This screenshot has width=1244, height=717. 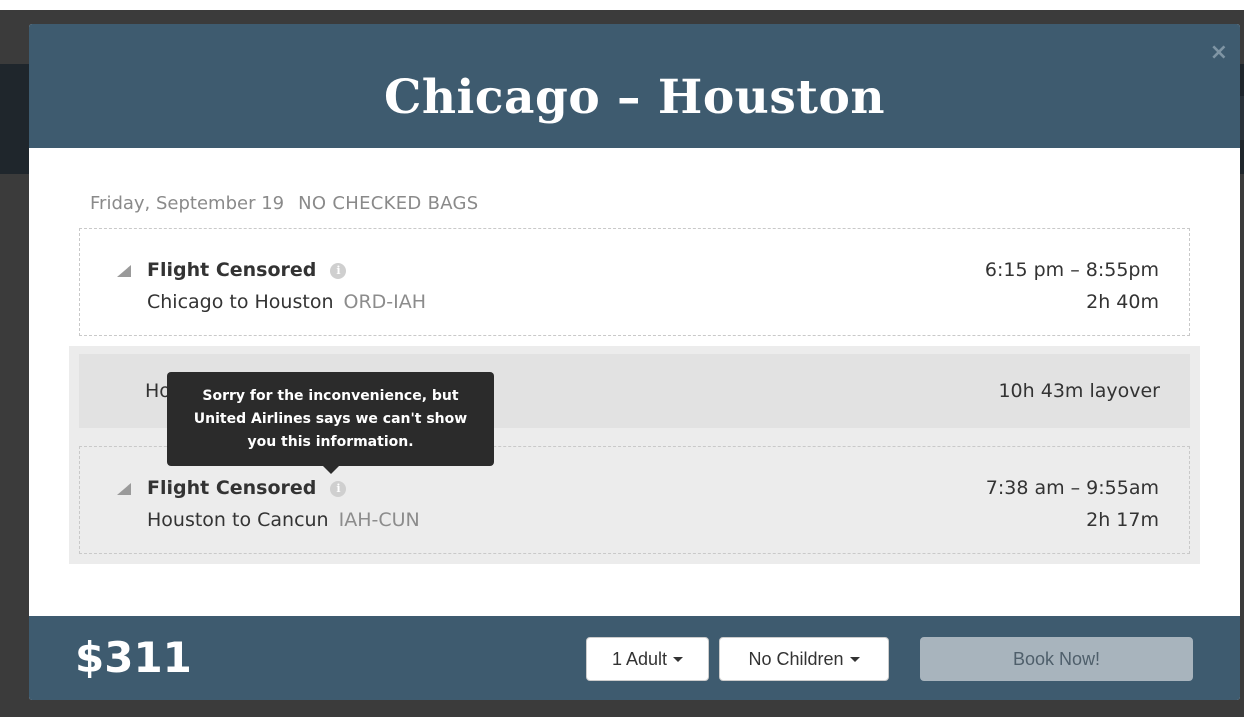 I want to click on close-icon: ×, so click(x=1219, y=53).